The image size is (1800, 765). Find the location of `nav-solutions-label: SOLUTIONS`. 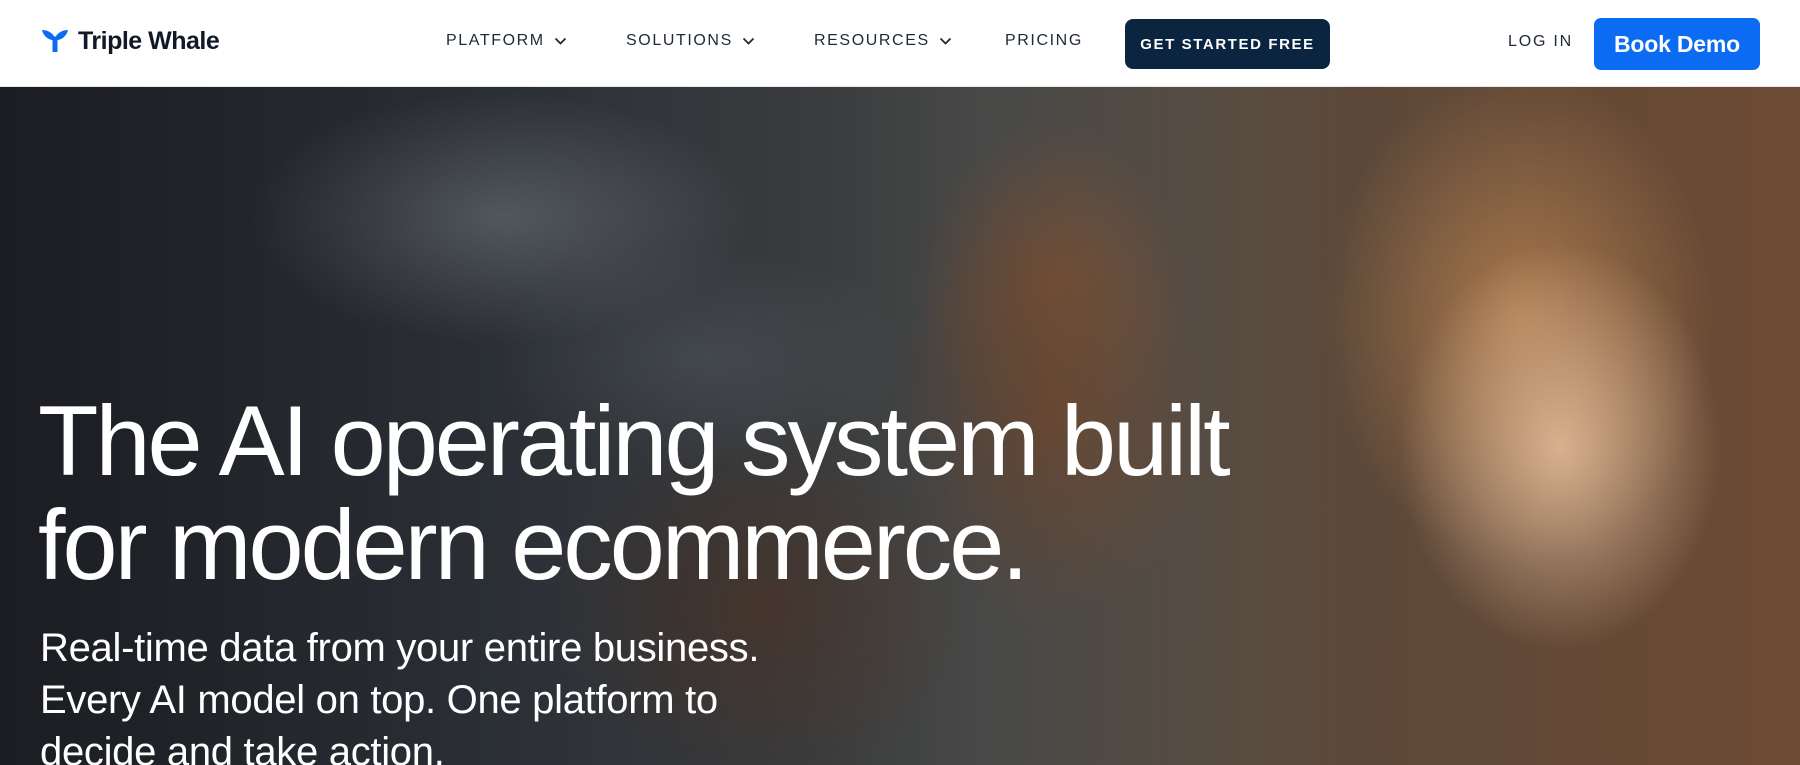

nav-solutions-label: SOLUTIONS is located at coordinates (679, 40).